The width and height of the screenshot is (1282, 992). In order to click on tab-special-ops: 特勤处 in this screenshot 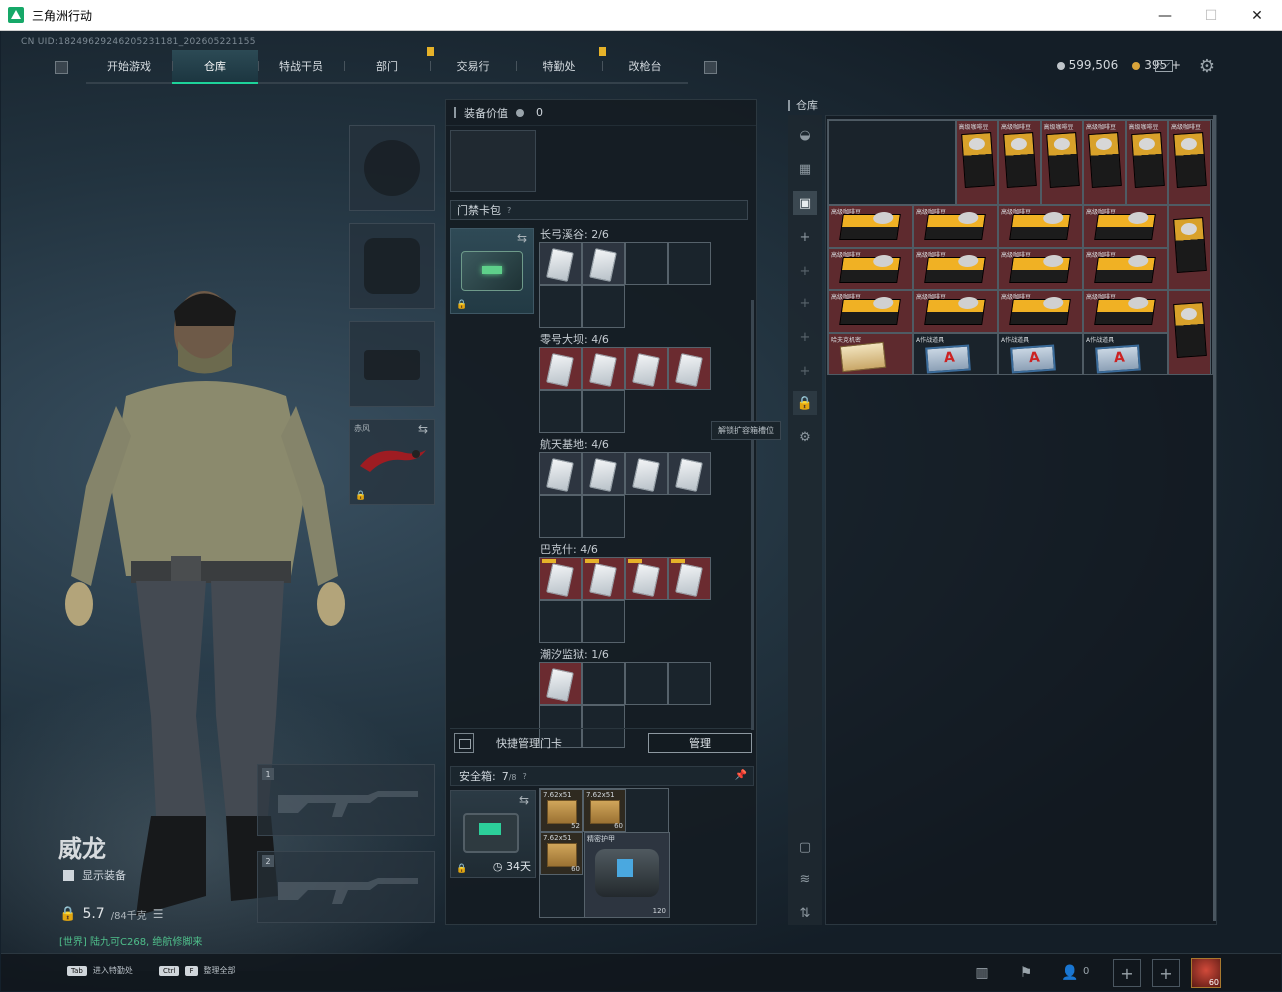, I will do `click(561, 64)`.